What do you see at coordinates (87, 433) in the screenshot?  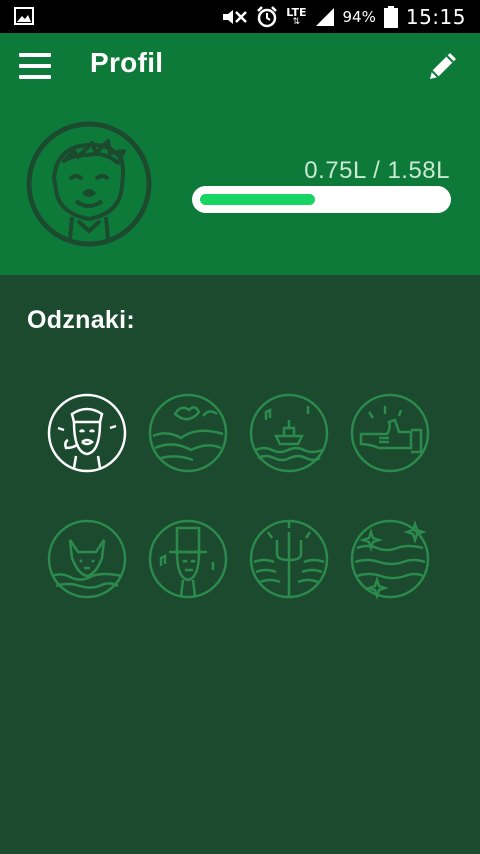 I see `sailor-captain-badge` at bounding box center [87, 433].